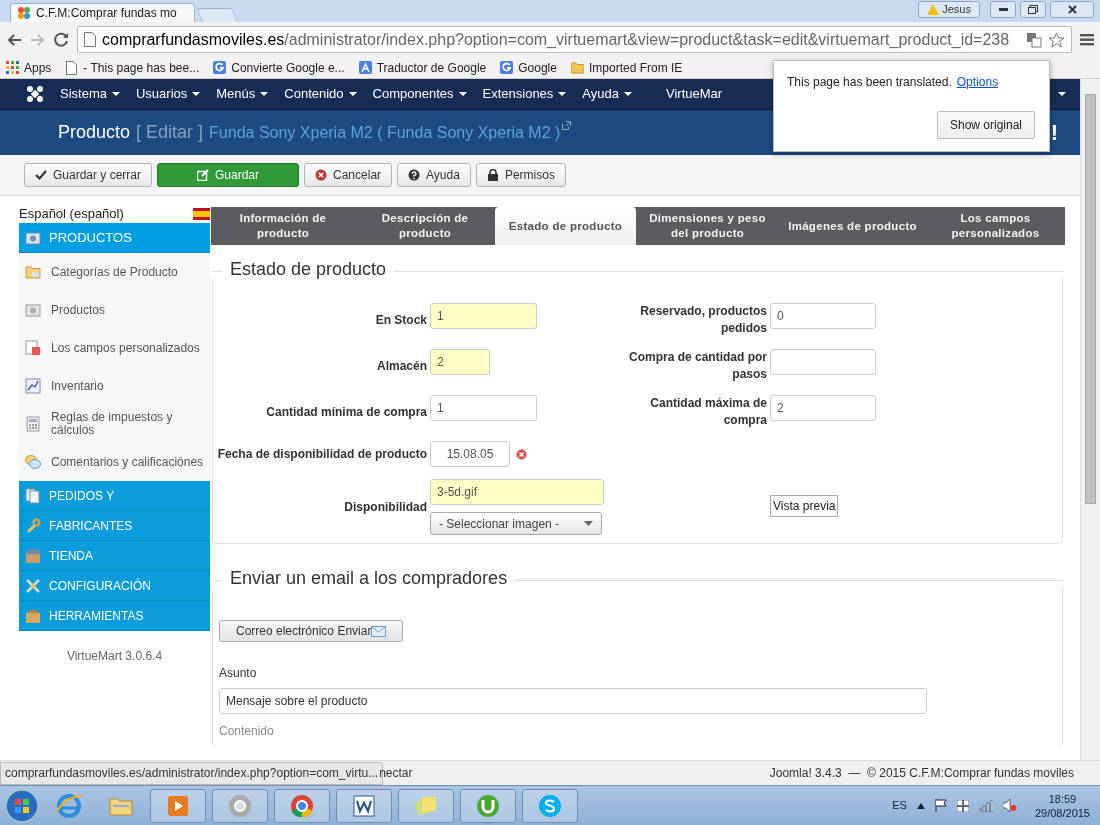 The width and height of the screenshot is (1100, 825). I want to click on send-email-button: Correo electrónico Enviar, so click(311, 631).